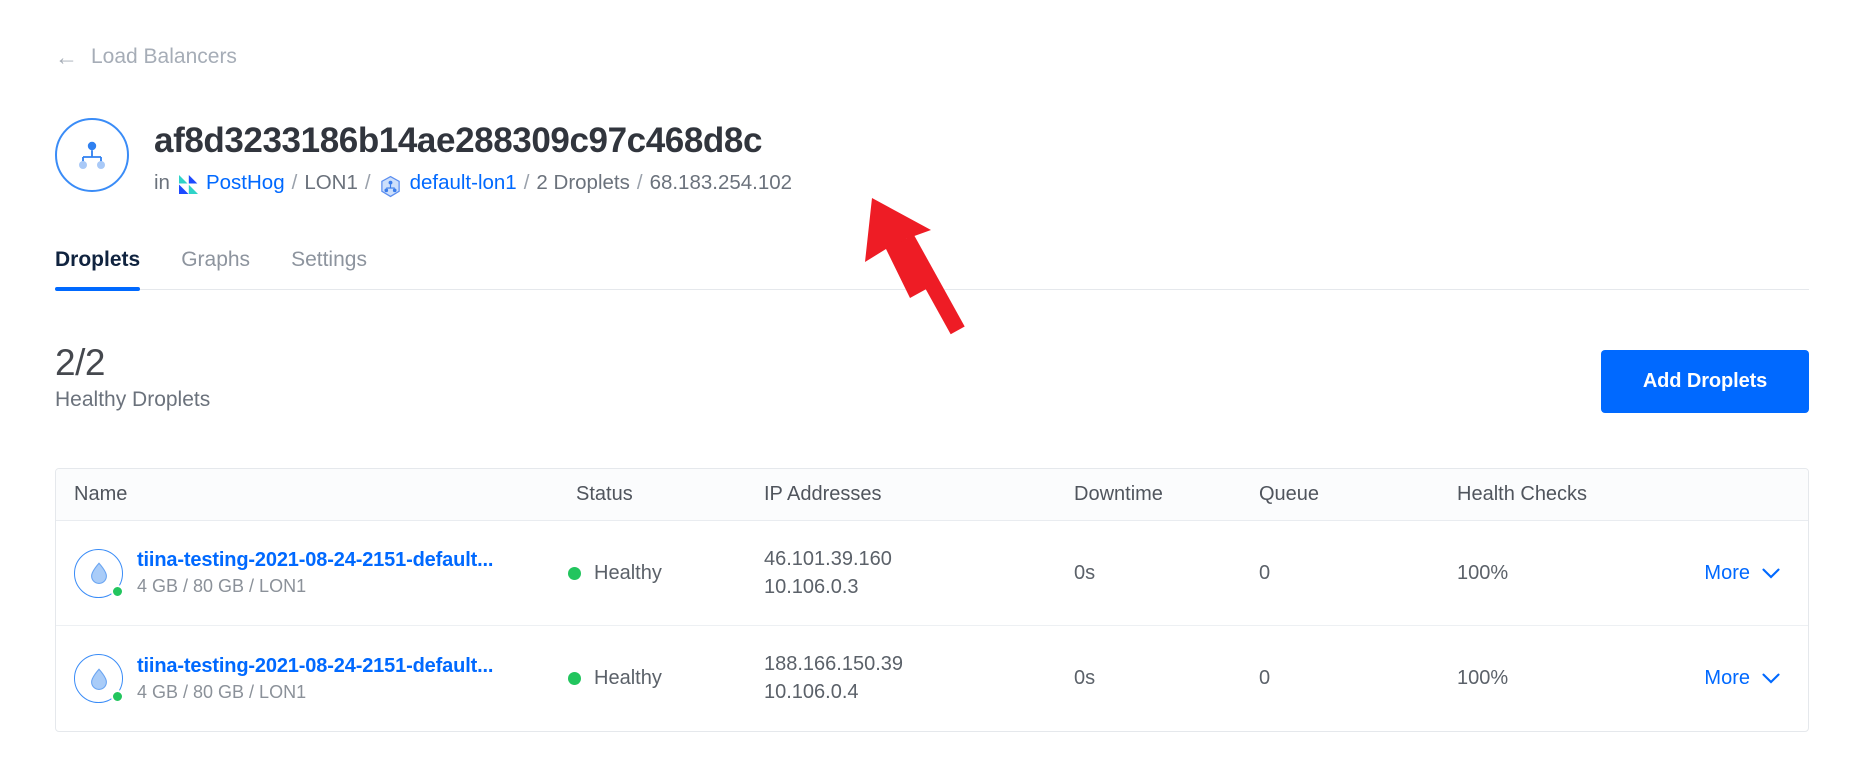 The height and width of the screenshot is (758, 1864). I want to click on tab-graphs: Graphs, so click(215, 268).